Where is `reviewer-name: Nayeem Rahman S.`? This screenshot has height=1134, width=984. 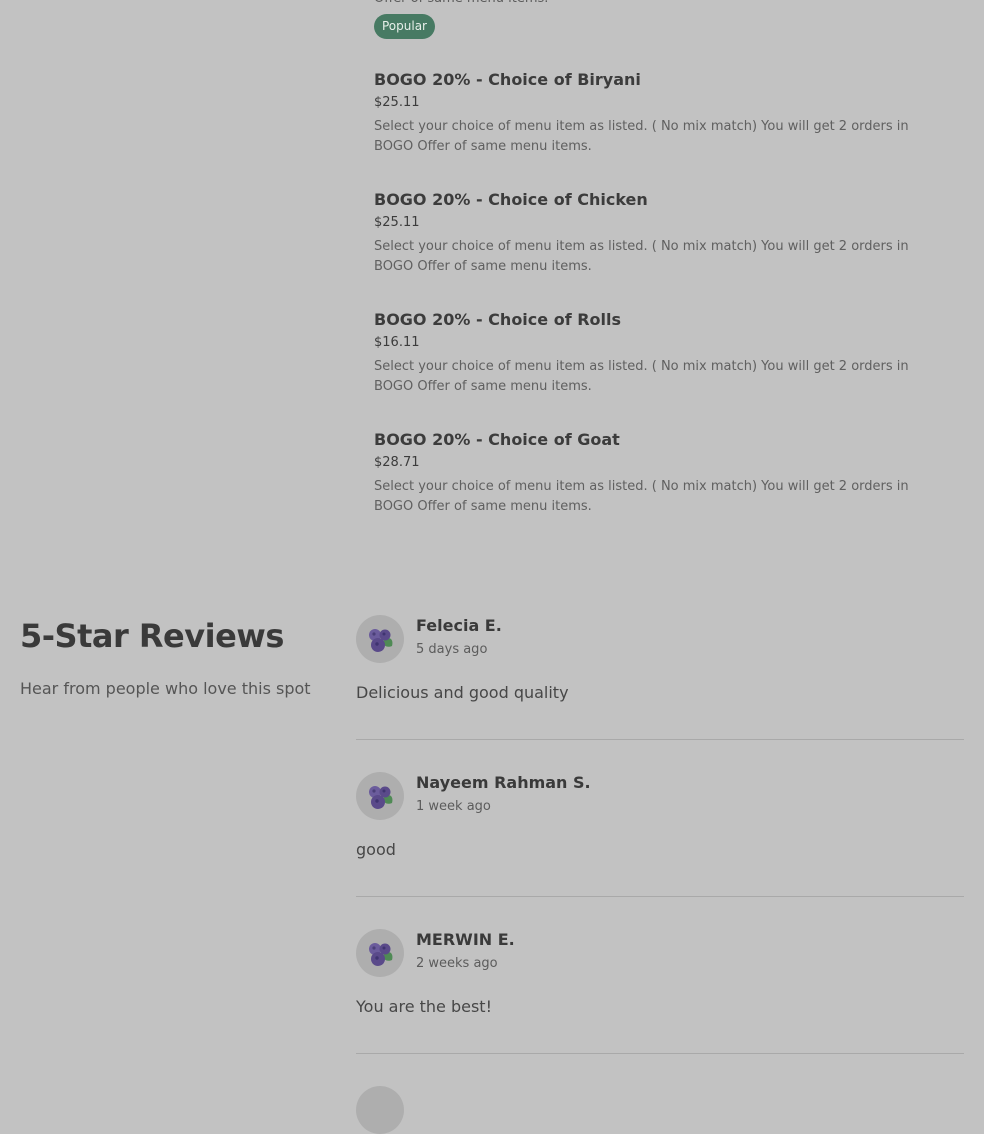 reviewer-name: Nayeem Rahman S. is located at coordinates (503, 782).